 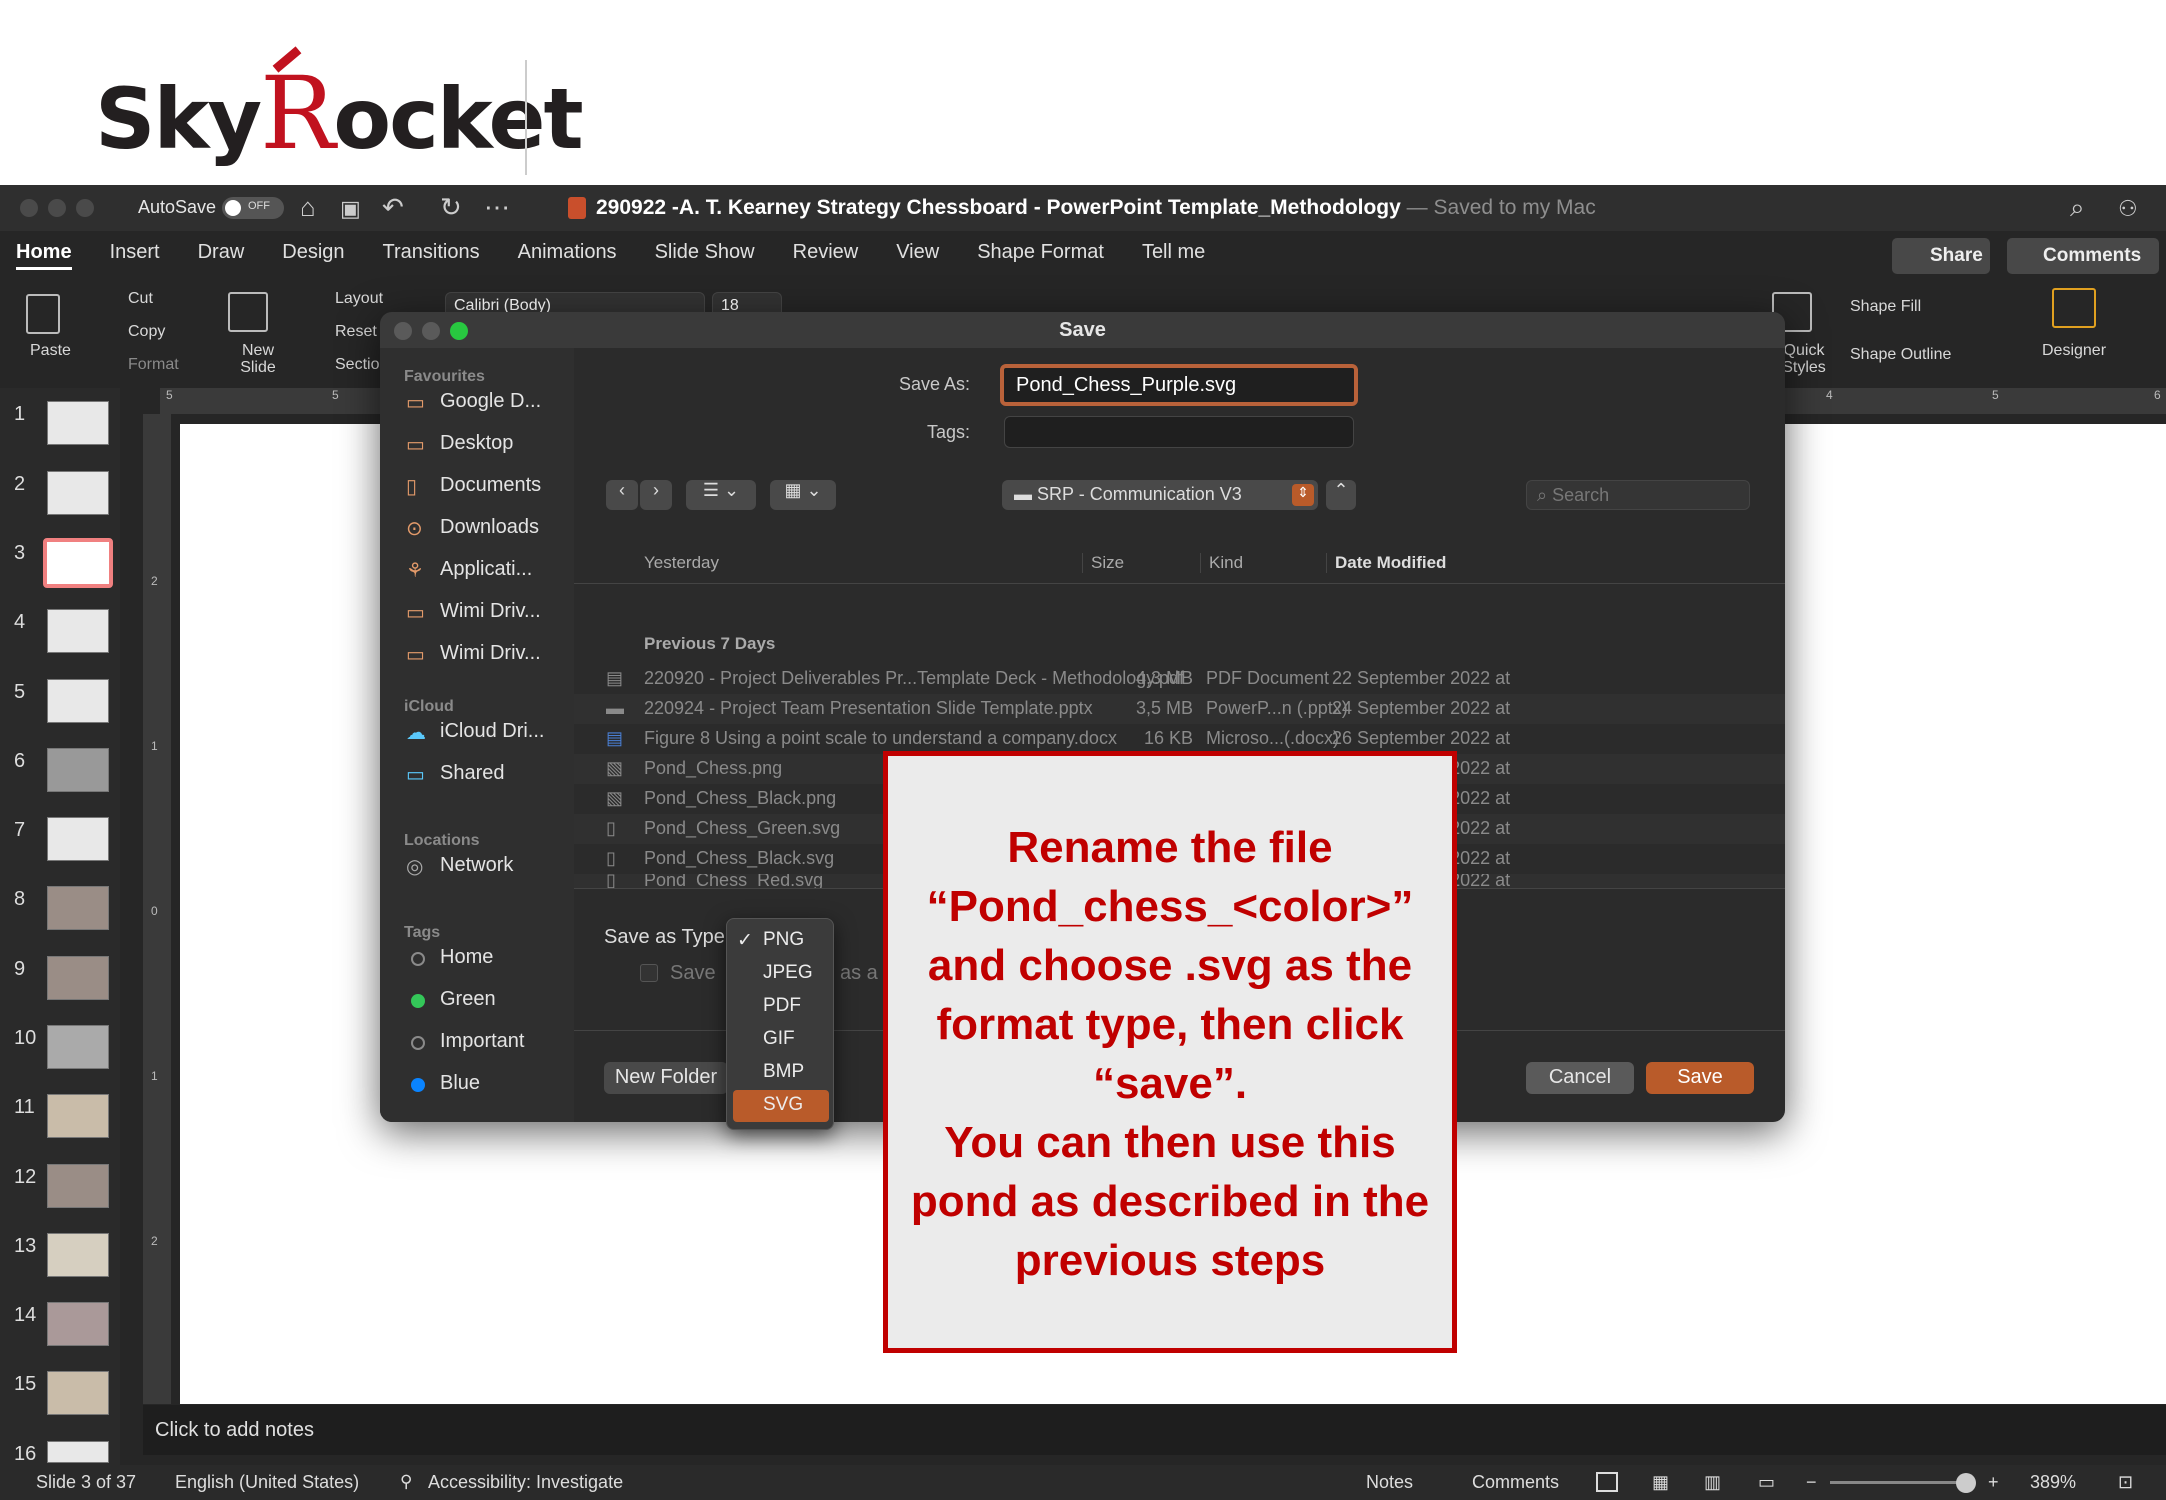 I want to click on search-icon: ⌕, so click(x=2077, y=208).